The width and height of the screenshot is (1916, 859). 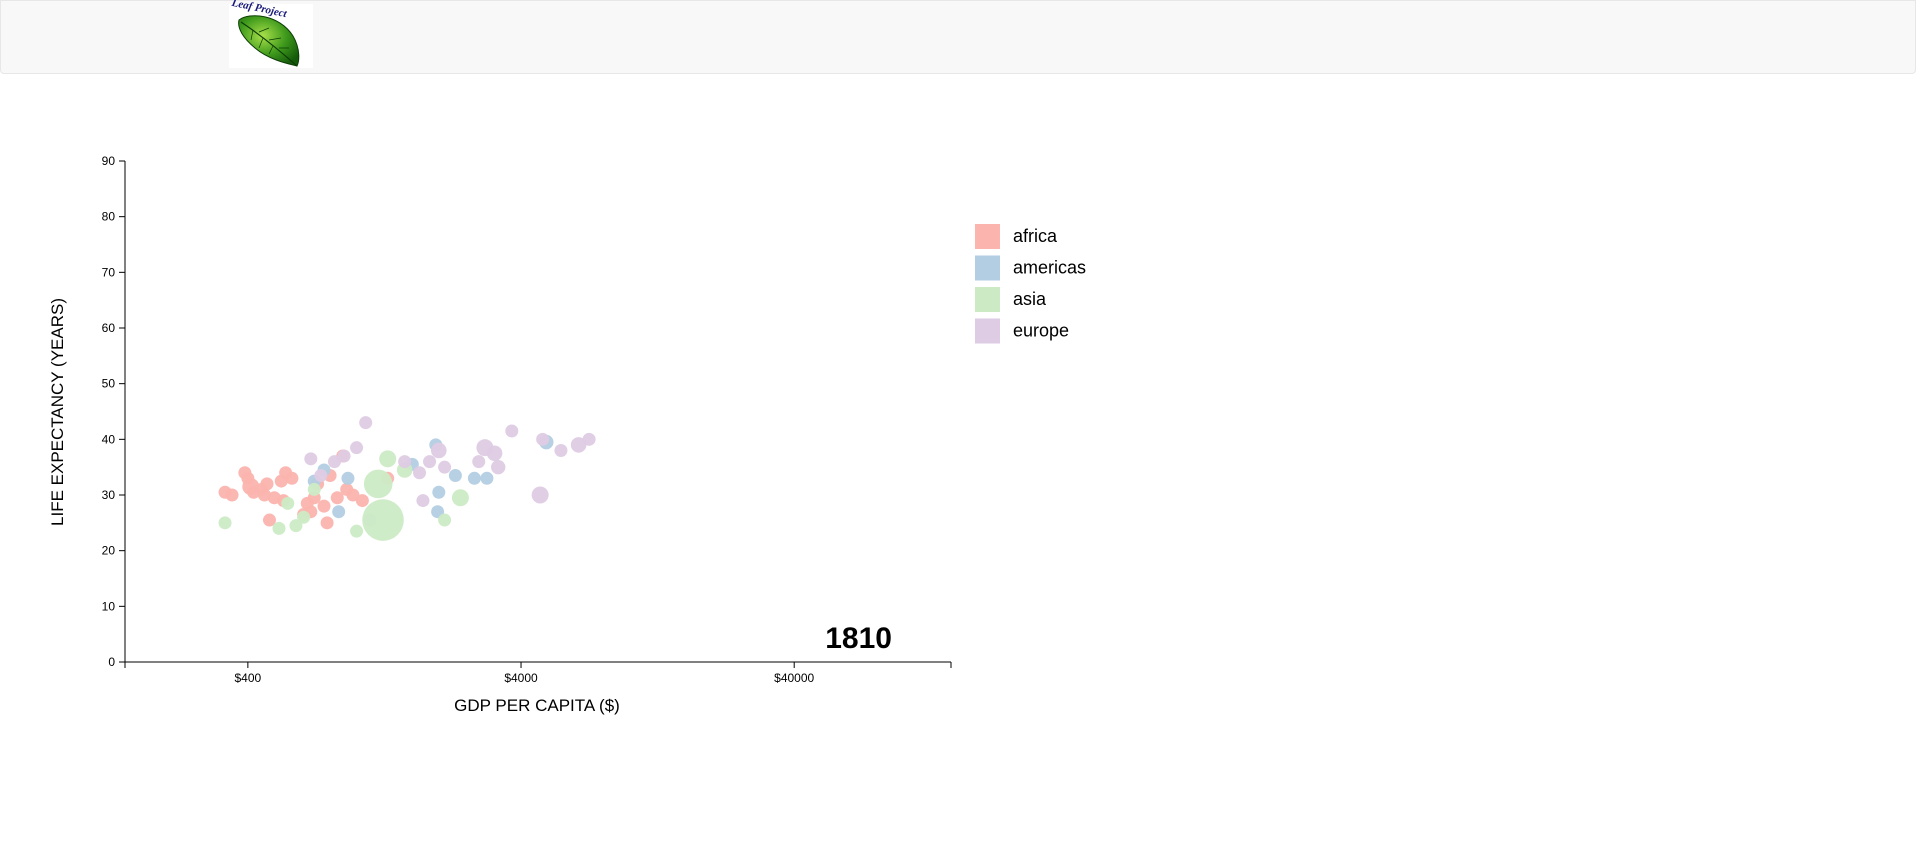 What do you see at coordinates (109, 272) in the screenshot?
I see `y-tick-label: 70` at bounding box center [109, 272].